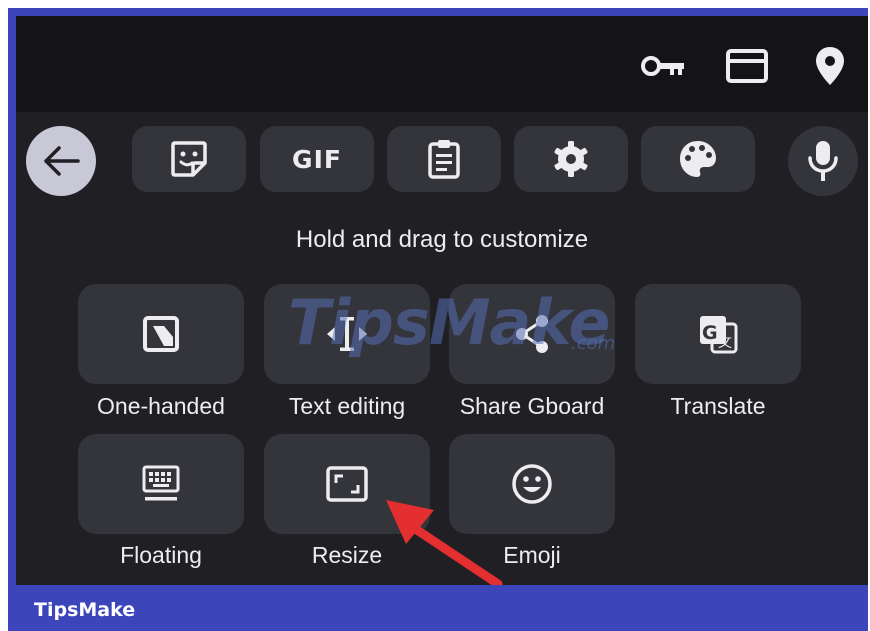 The width and height of the screenshot is (870, 631). I want to click on clipboard-icon, so click(444, 159).